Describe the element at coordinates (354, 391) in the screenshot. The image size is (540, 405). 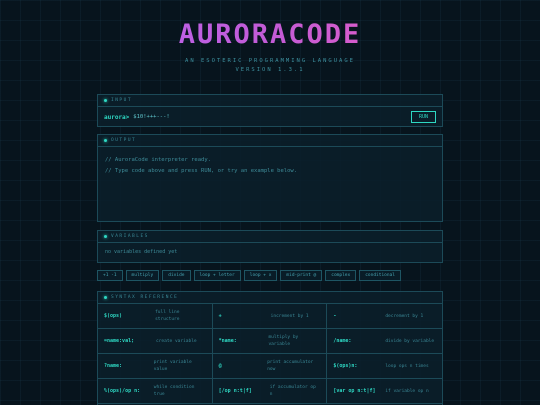
I see `reference-op: [var op n:t|f]` at that location.